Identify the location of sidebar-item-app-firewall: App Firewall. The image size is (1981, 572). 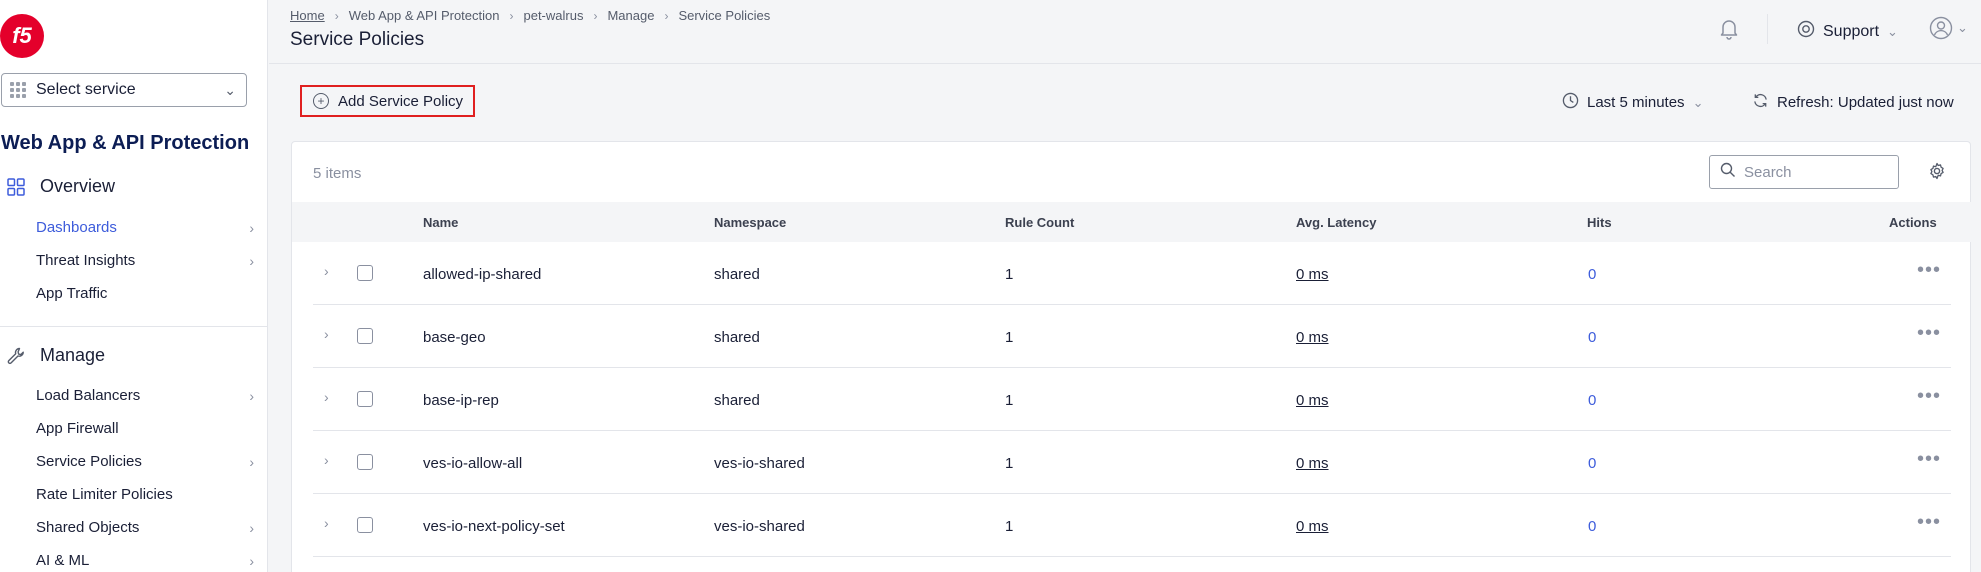
(145, 428).